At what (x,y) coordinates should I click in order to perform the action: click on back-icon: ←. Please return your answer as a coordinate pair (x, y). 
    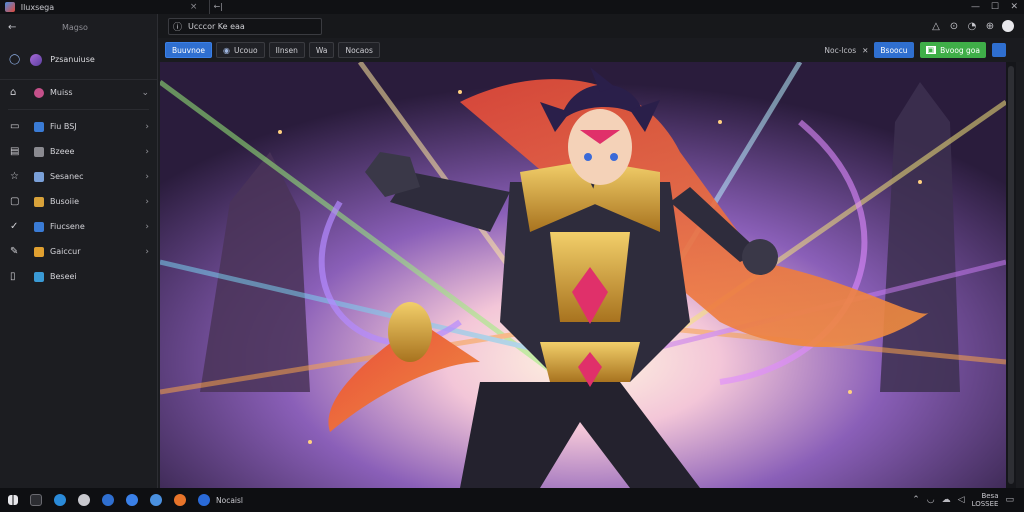
    Looking at the image, I should click on (15, 27).